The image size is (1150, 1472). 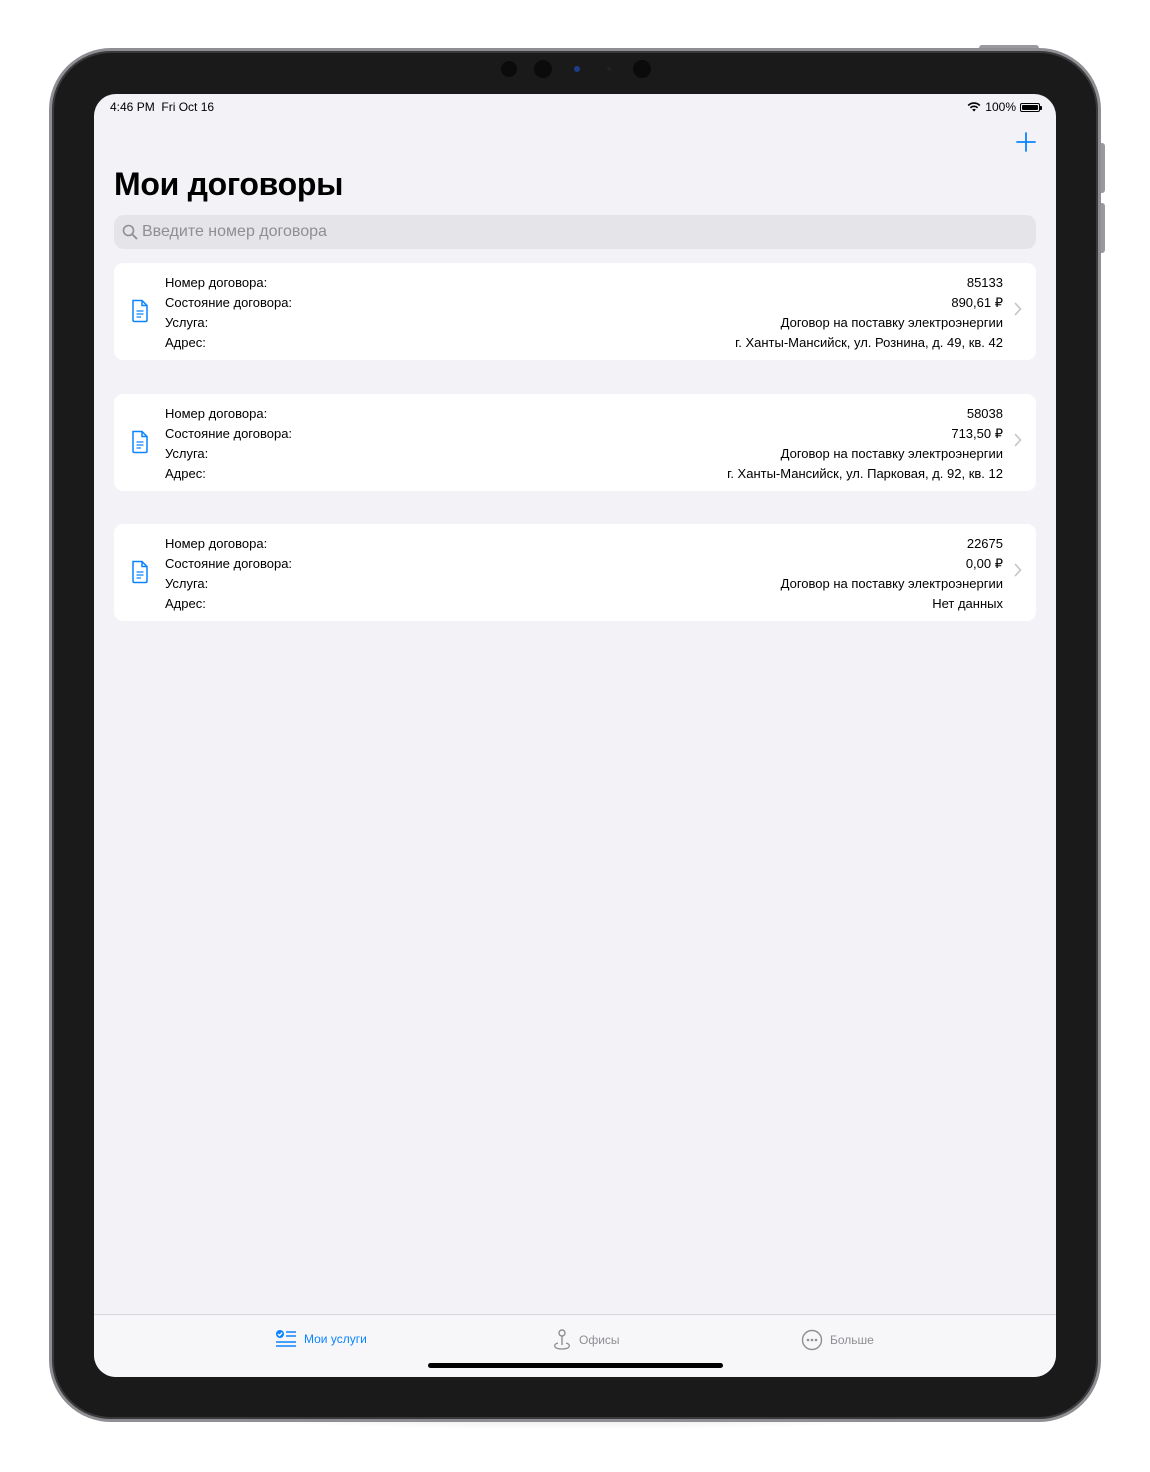 I want to click on contract-address-row: Адрес: Нет данных, so click(x=584, y=604).